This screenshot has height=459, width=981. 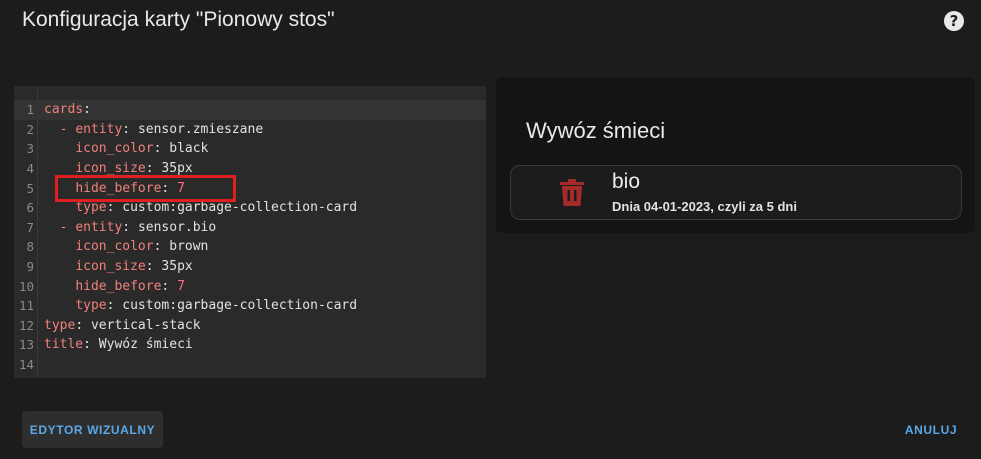 I want to click on yaml-key: title, so click(x=64, y=345).